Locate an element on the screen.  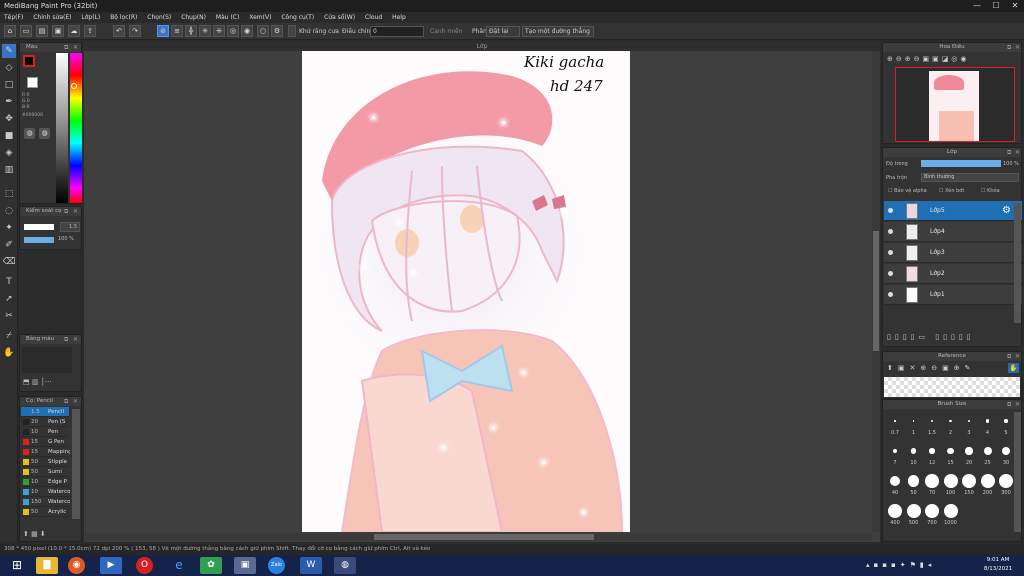
brush-size-option: 150 is located at coordinates (969, 485).